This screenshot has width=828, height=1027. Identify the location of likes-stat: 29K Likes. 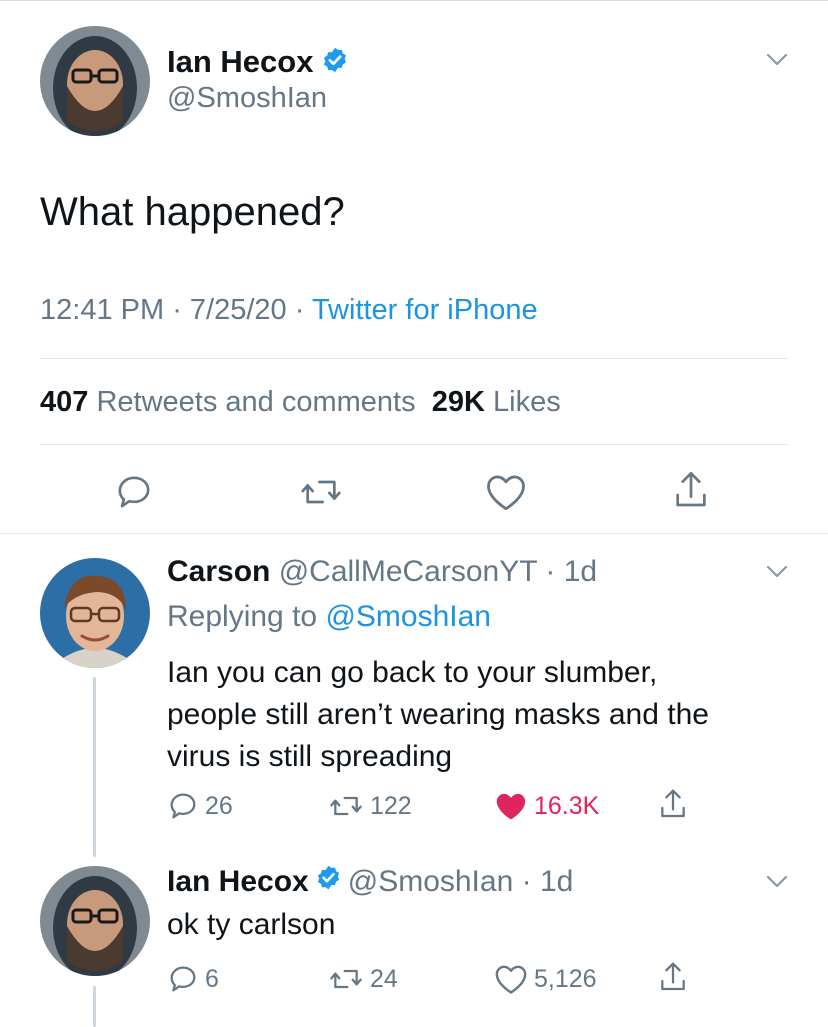
(496, 402).